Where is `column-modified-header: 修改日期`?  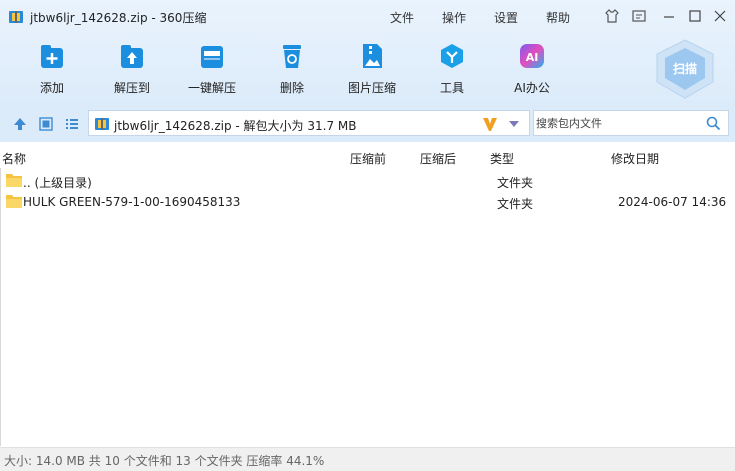 column-modified-header: 修改日期 is located at coordinates (635, 158).